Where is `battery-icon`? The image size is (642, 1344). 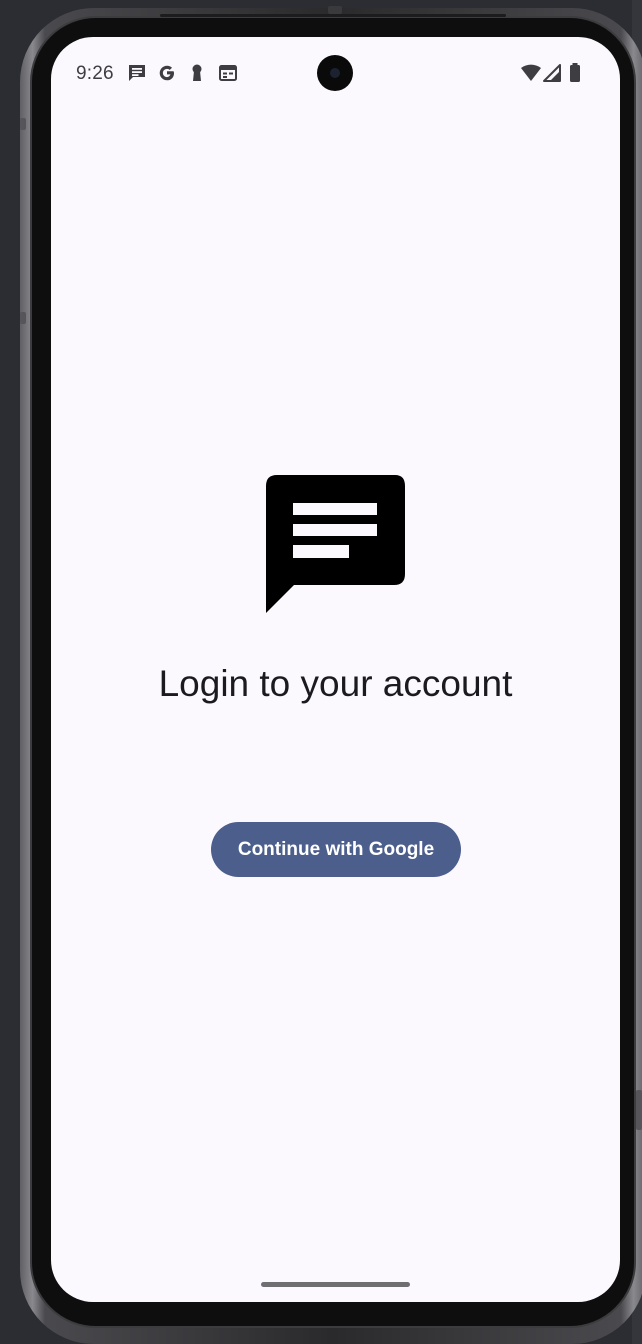
battery-icon is located at coordinates (575, 72).